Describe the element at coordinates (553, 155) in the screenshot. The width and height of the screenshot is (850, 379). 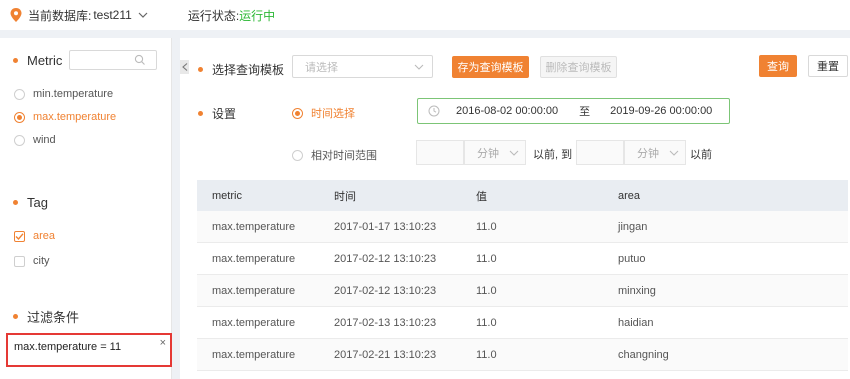
I see `before-to-text: 以前, 到` at that location.